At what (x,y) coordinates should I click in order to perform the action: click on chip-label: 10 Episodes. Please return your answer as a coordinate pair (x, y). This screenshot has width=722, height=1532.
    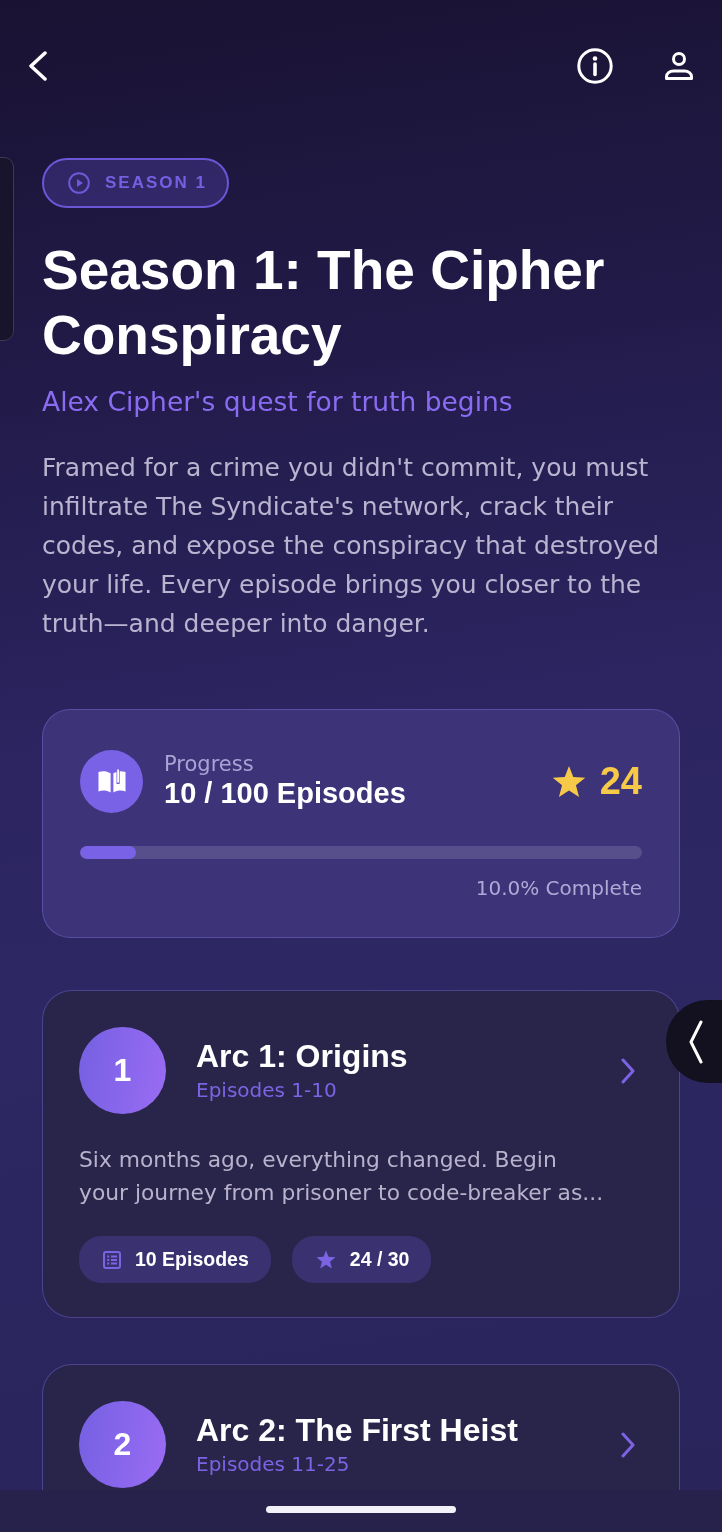
    Looking at the image, I should click on (192, 1259).